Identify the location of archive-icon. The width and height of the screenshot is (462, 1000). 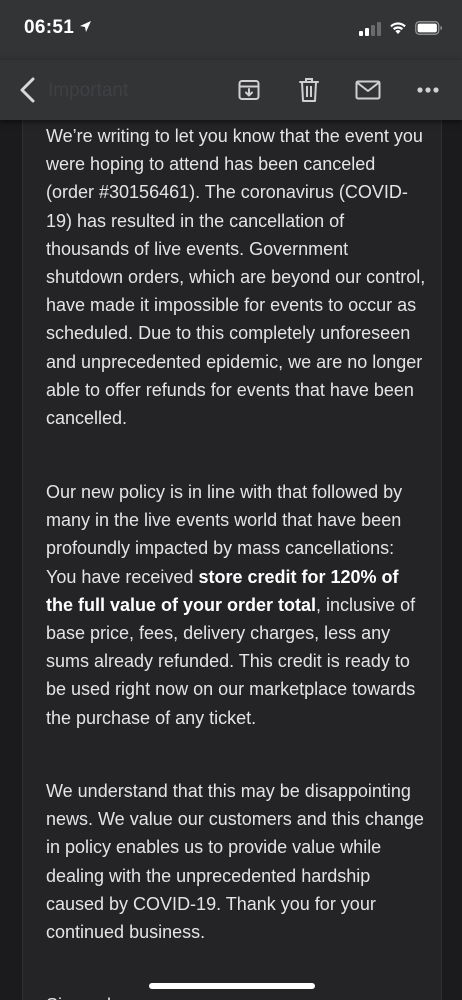
(249, 90).